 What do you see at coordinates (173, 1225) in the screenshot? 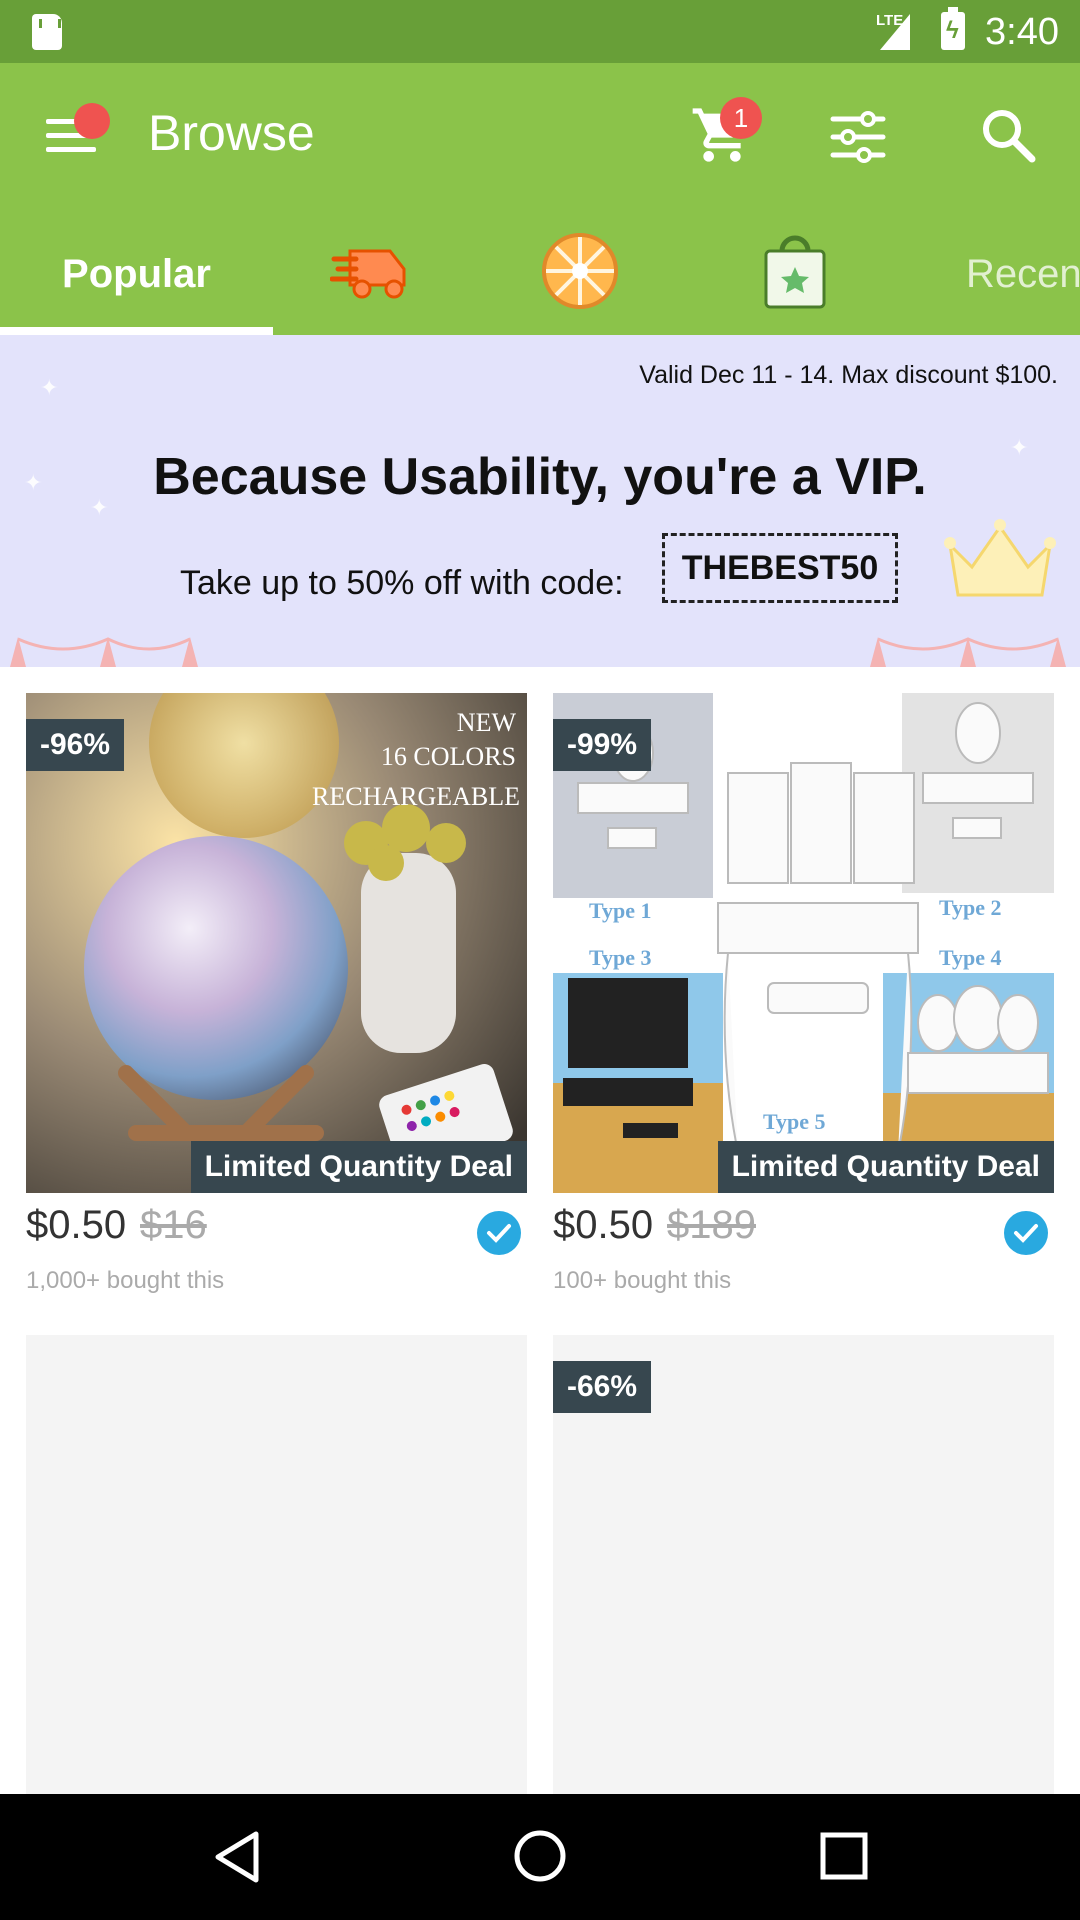
I see `original-price: $16` at bounding box center [173, 1225].